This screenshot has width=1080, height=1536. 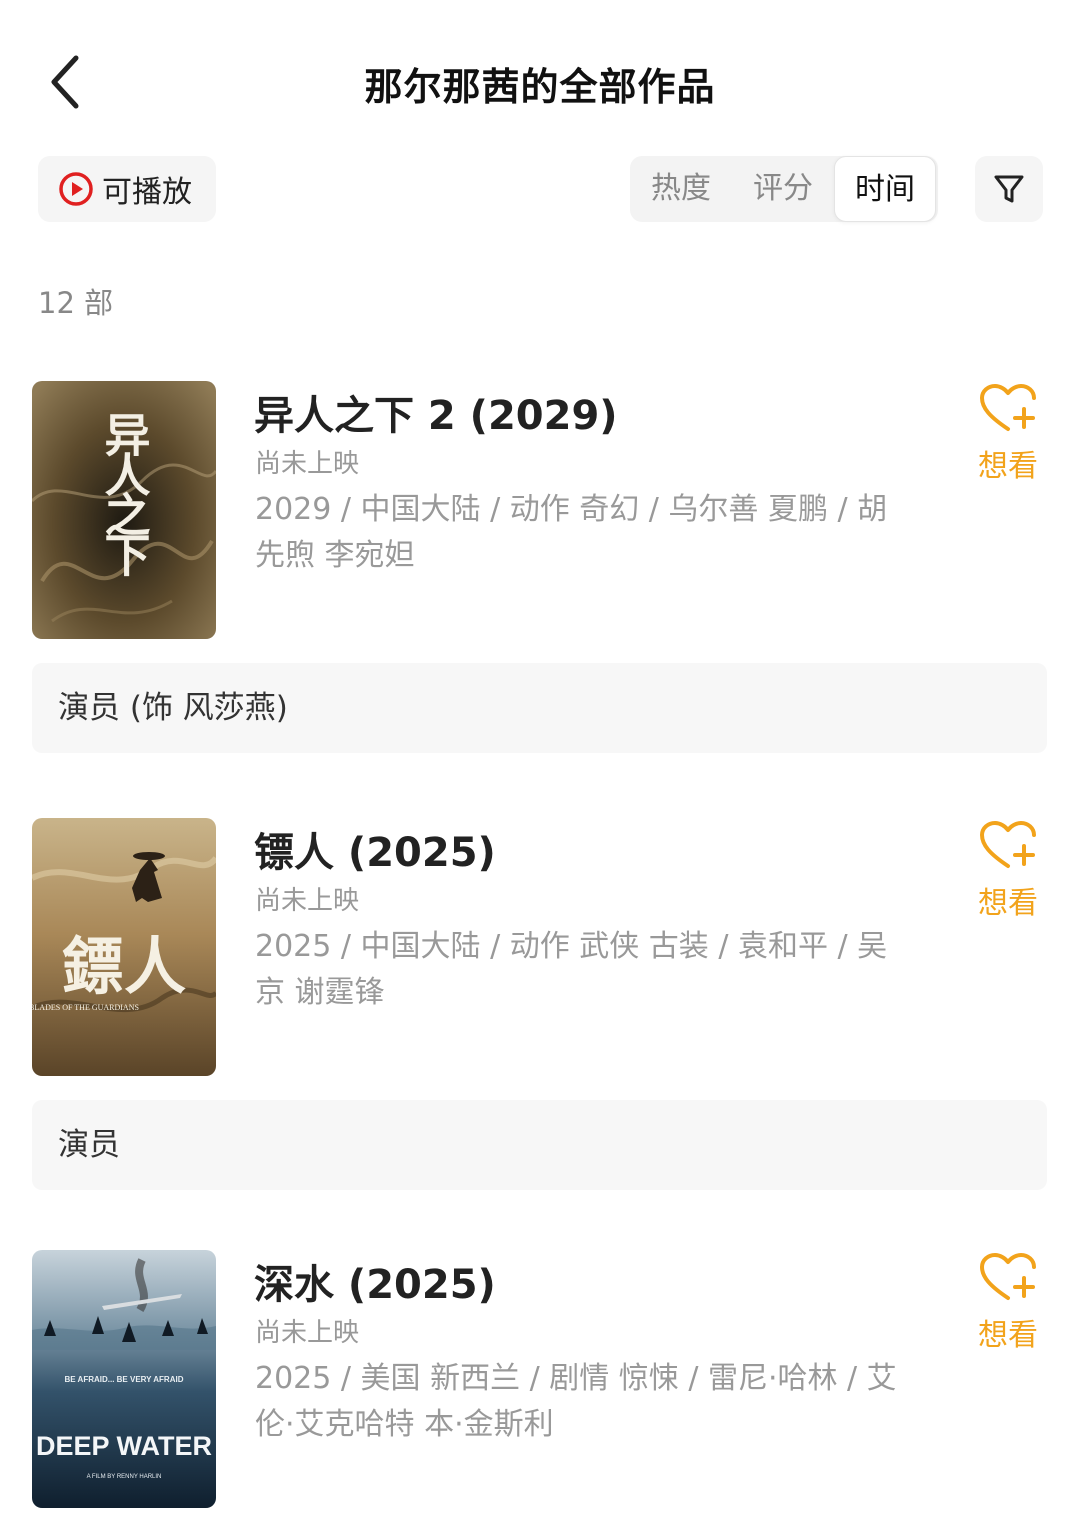 I want to click on play-circle-icon, so click(x=76, y=189).